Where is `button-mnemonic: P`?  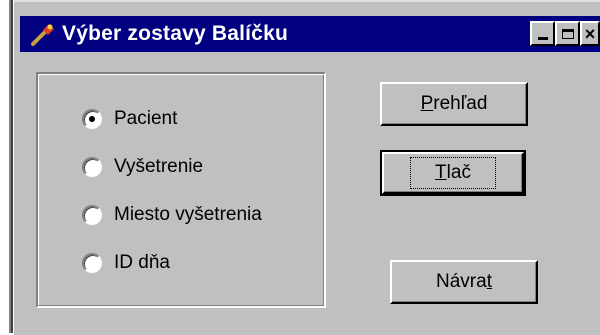
button-mnemonic: P is located at coordinates (427, 103).